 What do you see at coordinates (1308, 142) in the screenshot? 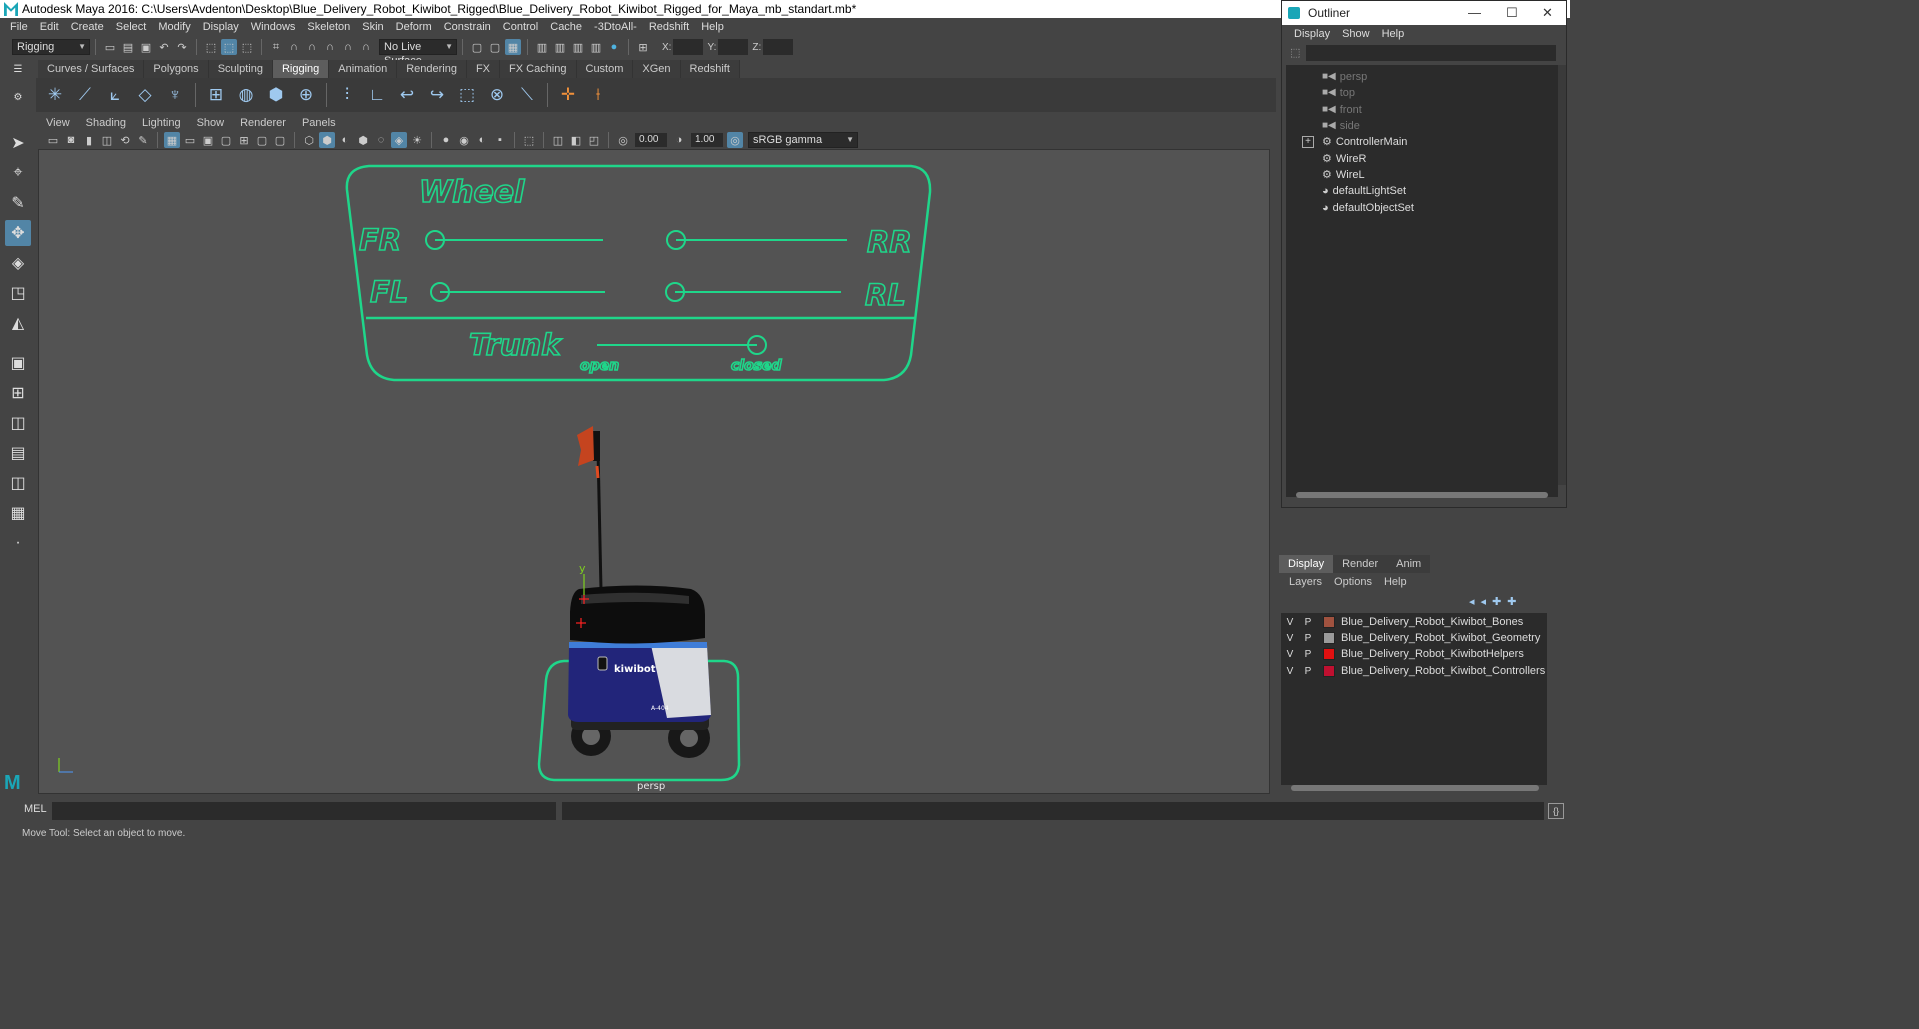
I see `expand-icon: +` at bounding box center [1308, 142].